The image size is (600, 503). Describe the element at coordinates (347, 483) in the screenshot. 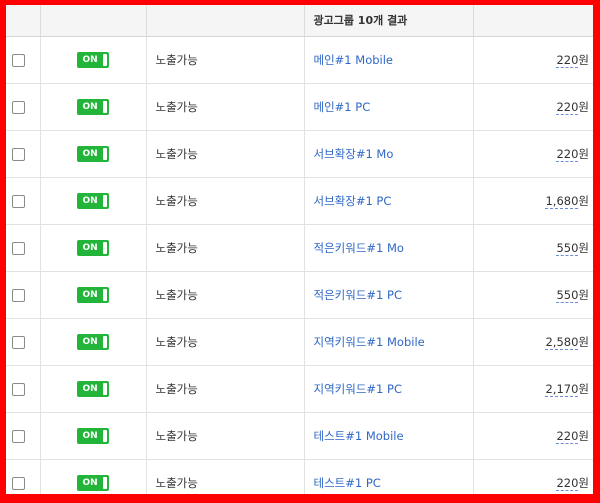

I see `adgroup-name-link: 테스트#1 PC` at that location.